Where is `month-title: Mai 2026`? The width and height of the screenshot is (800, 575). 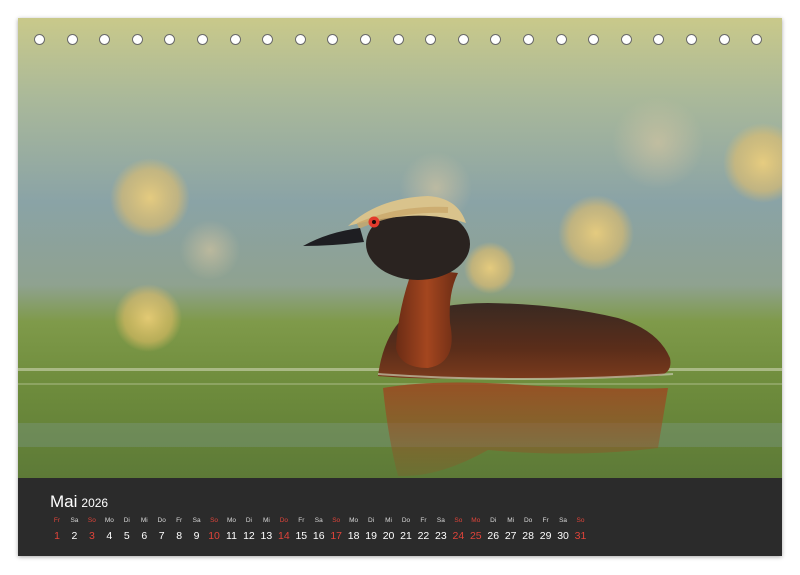
month-title: Mai 2026 is located at coordinates (79, 502).